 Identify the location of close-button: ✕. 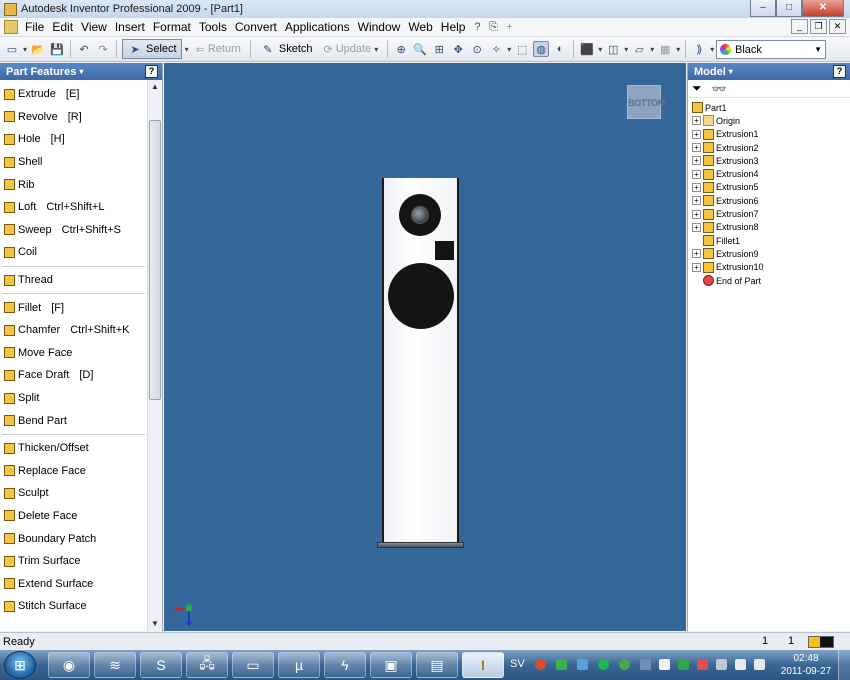
(823, 8).